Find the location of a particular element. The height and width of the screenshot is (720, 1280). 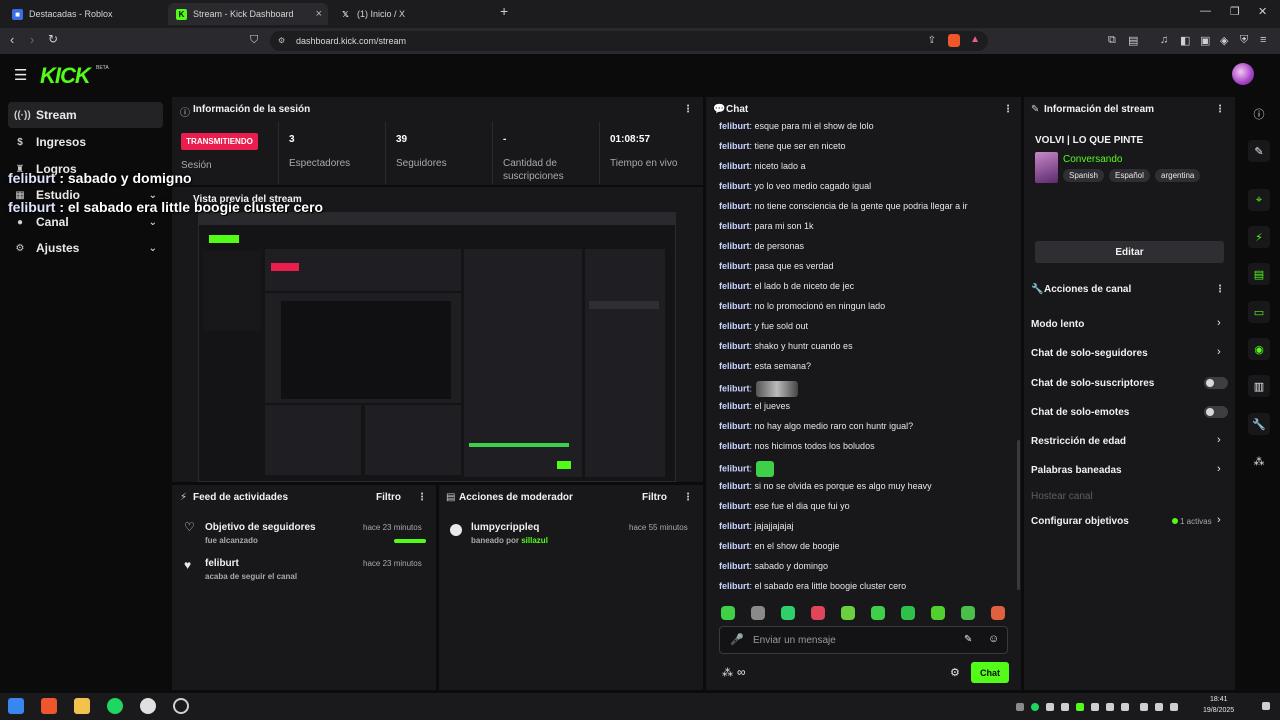

action-solo-seguidores: Chat de solo-seguidores is located at coordinates (1089, 353).